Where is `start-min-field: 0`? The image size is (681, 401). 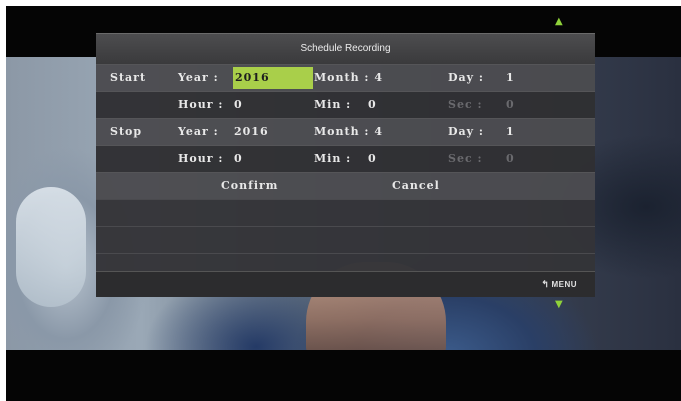 start-min-field: 0 is located at coordinates (372, 105).